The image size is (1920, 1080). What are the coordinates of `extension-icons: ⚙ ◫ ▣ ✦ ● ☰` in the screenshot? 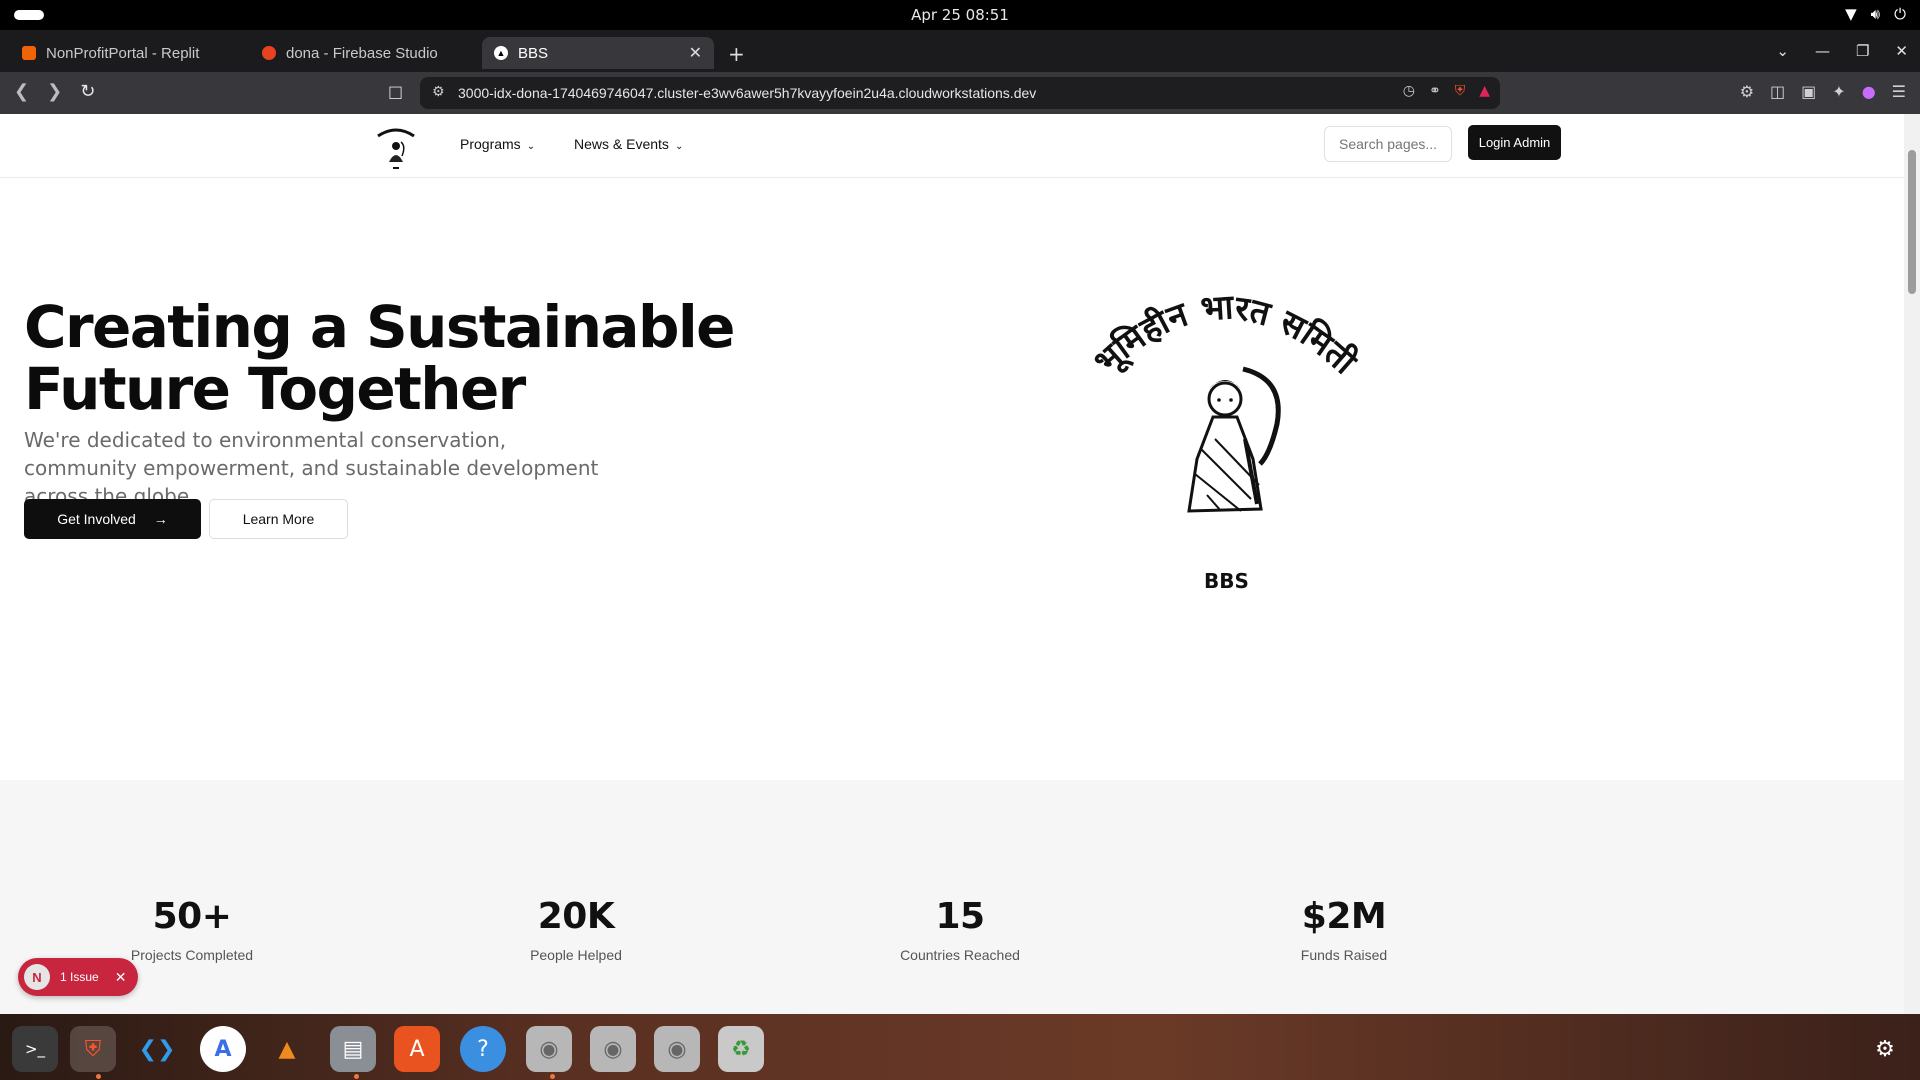 It's located at (1823, 91).